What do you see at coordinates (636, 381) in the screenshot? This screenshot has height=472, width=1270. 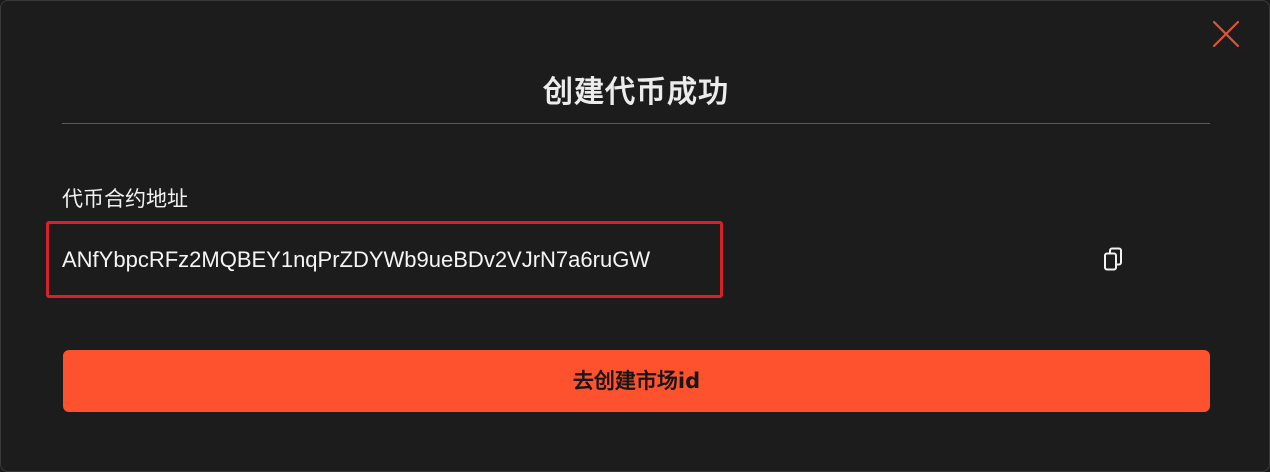 I see `create-market-id-button: 去创建市场id` at bounding box center [636, 381].